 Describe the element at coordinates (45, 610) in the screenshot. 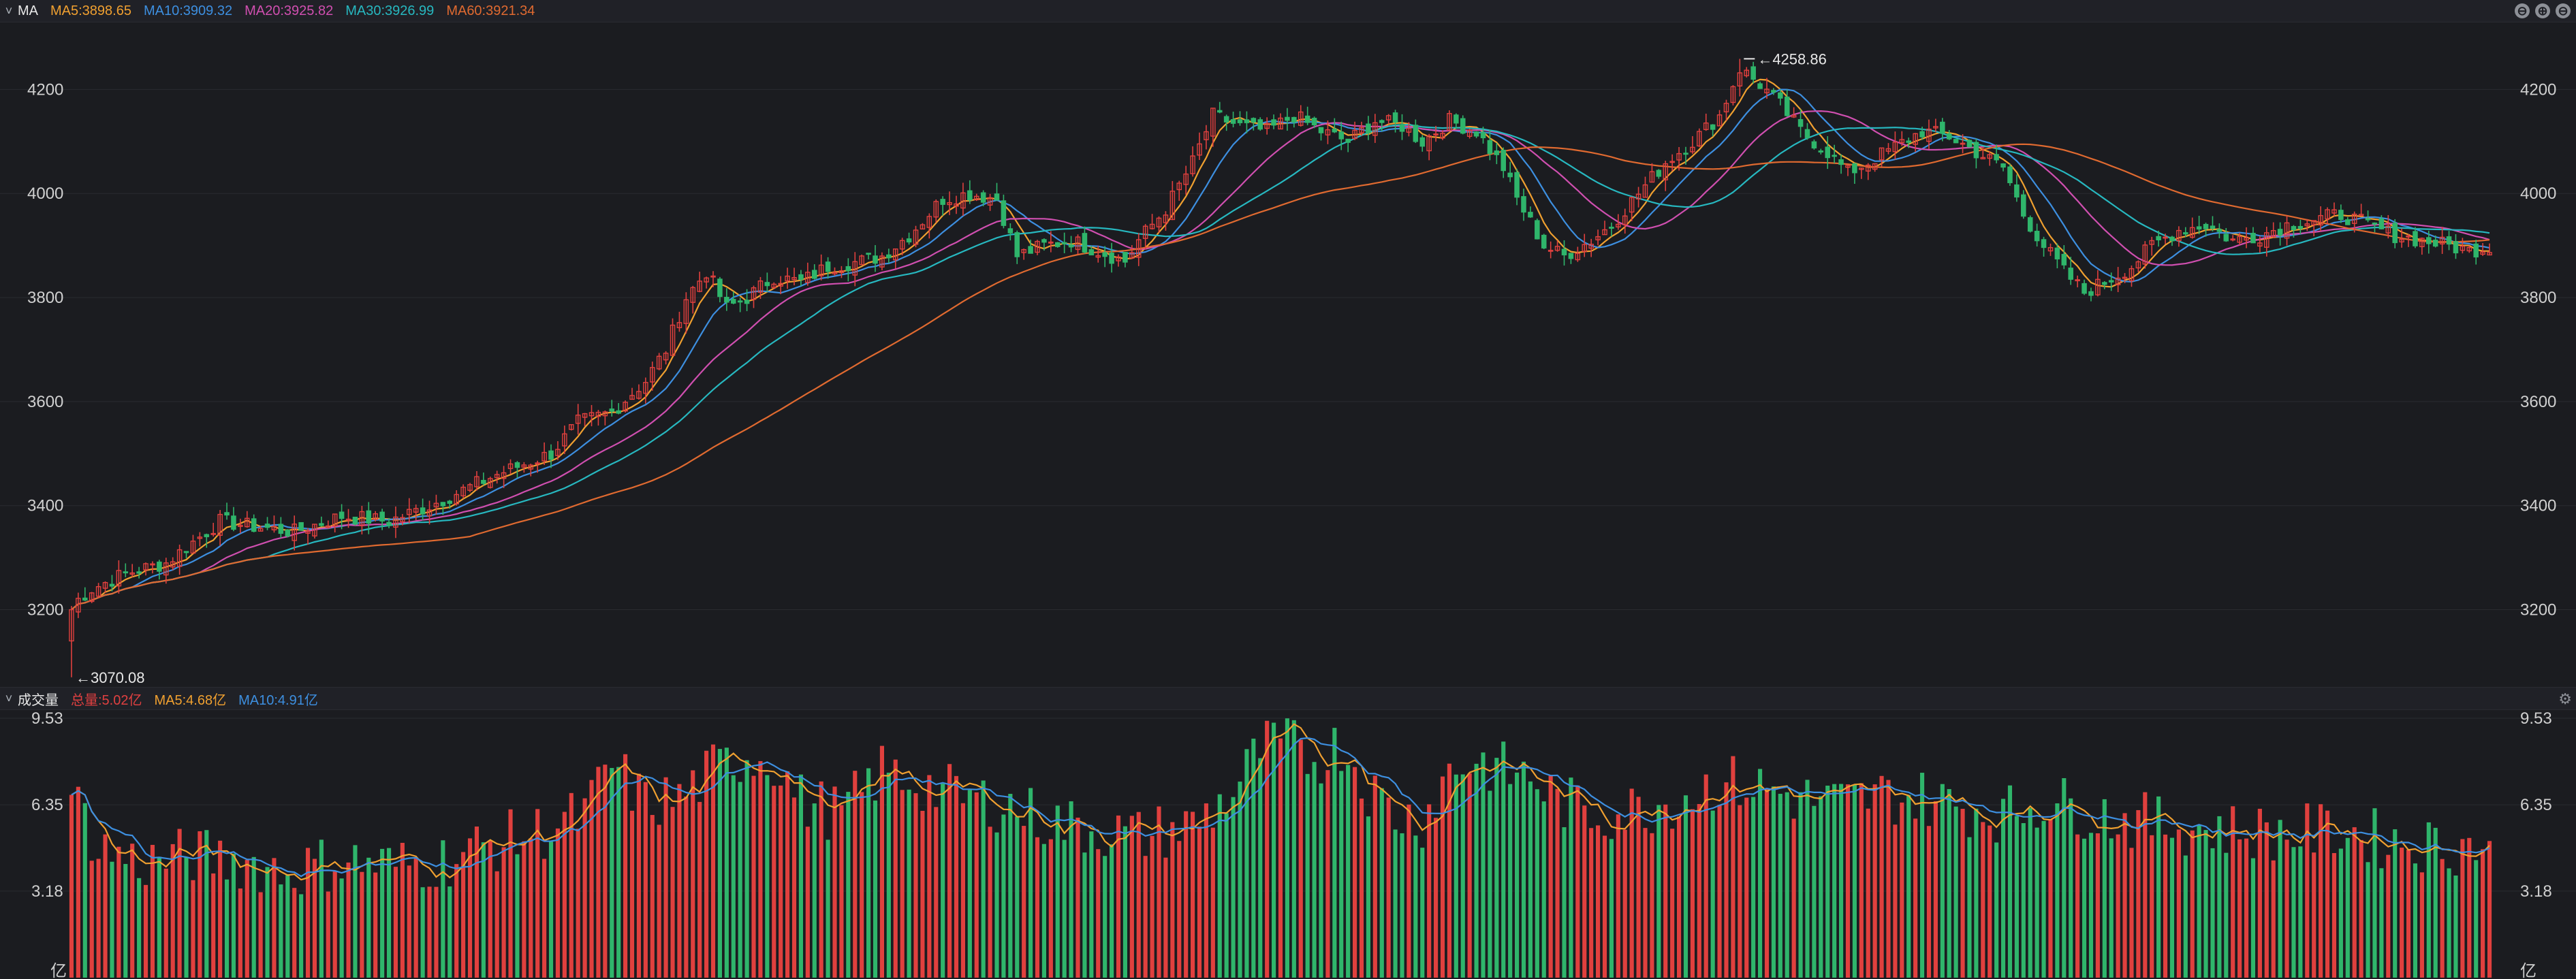

I see `y-tick-label-left: 3200` at that location.